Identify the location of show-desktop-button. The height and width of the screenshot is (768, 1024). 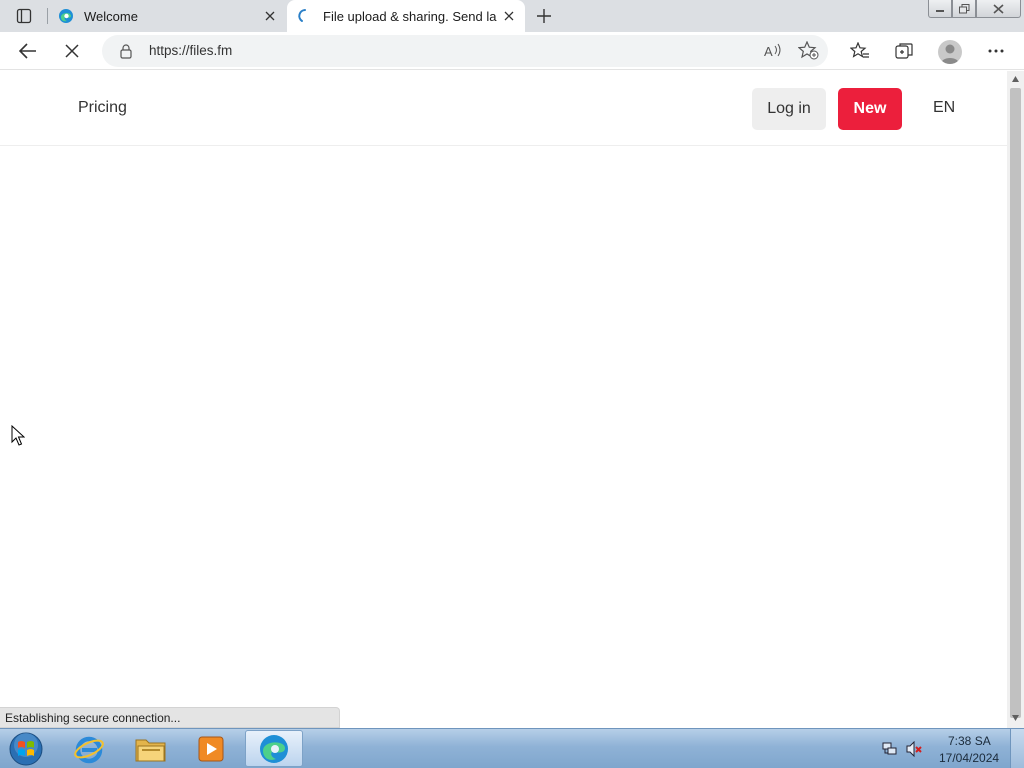
(1017, 748).